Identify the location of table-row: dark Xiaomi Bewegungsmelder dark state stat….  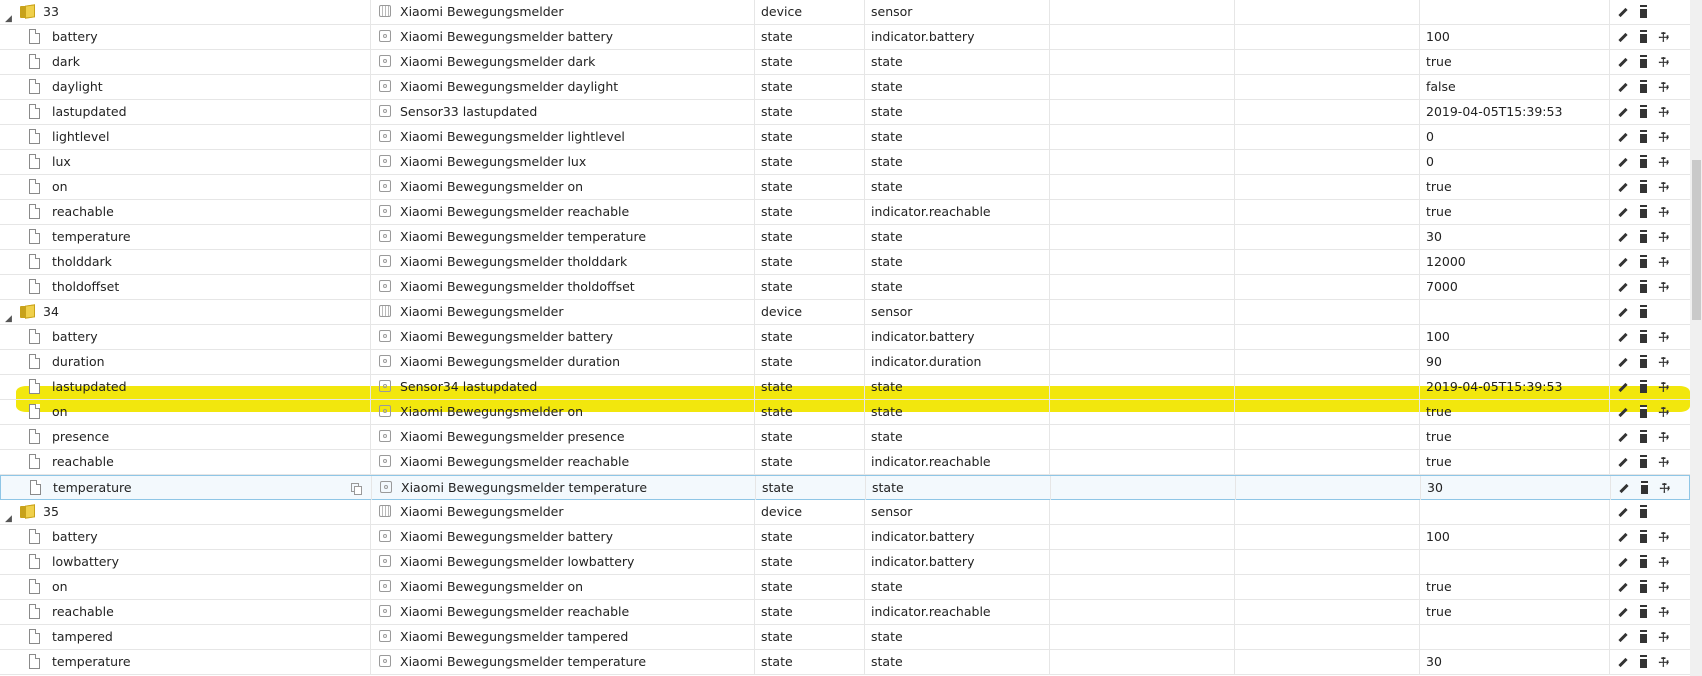
(845, 62).